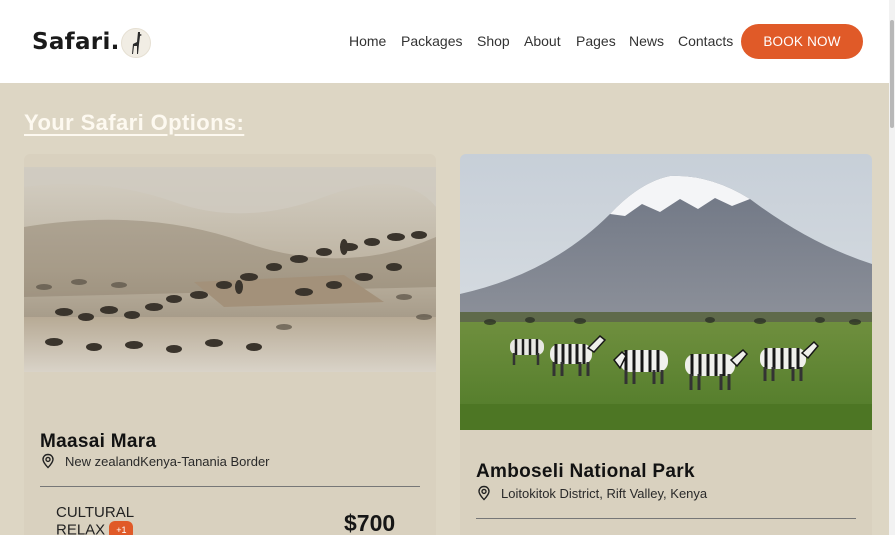  What do you see at coordinates (604, 493) in the screenshot?
I see `location-text: Loitokitok District, Rift Valley, Kenya` at bounding box center [604, 493].